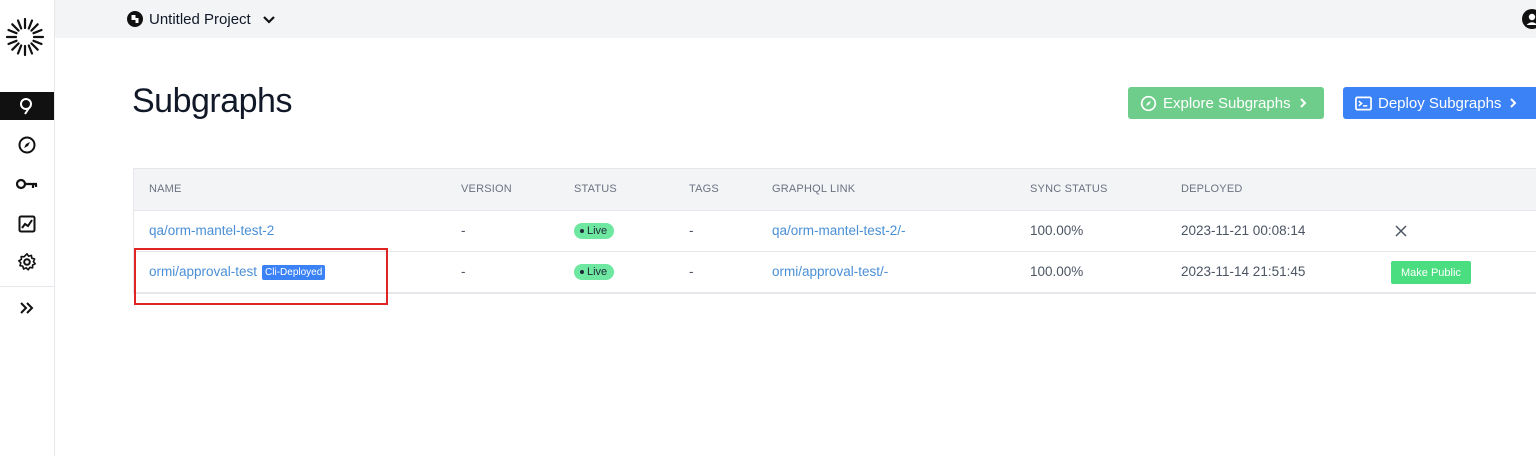  Describe the element at coordinates (1212, 189) in the screenshot. I see `column-header-deployed: DEPLOYED` at that location.